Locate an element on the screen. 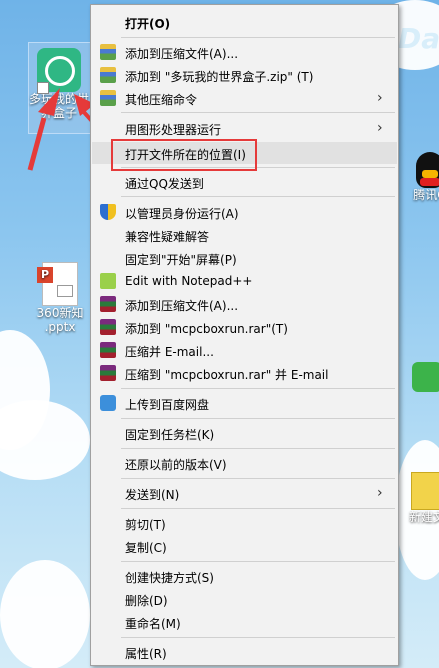 The width and height of the screenshot is (439, 668). menu-item-compat-troubleshoot: 兼容性疑难解答 is located at coordinates (244, 235).